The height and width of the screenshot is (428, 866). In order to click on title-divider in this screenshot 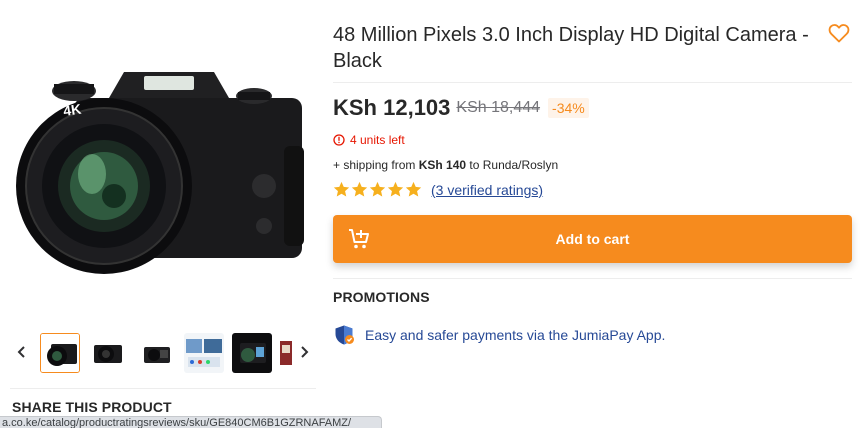, I will do `click(592, 82)`.